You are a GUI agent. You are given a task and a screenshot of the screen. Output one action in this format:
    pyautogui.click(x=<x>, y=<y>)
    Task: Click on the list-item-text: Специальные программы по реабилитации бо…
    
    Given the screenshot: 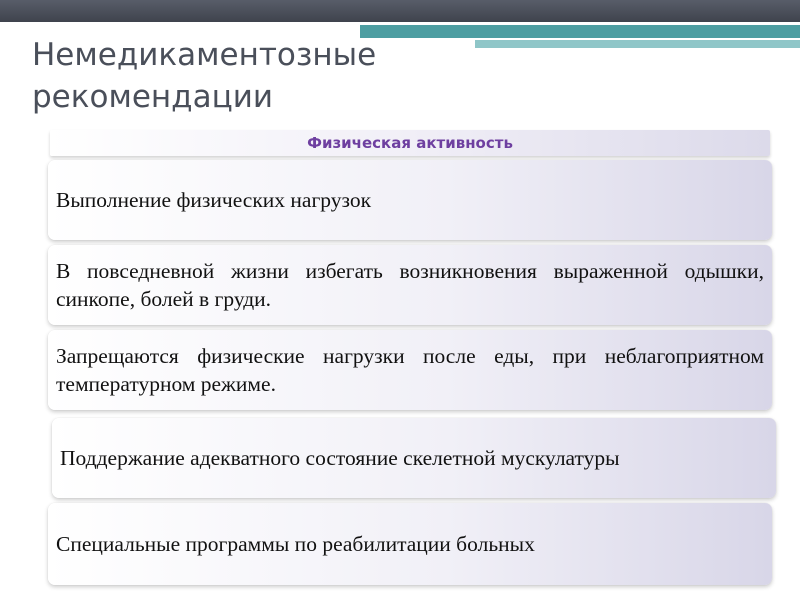 What is the action you would take?
    pyautogui.click(x=295, y=544)
    